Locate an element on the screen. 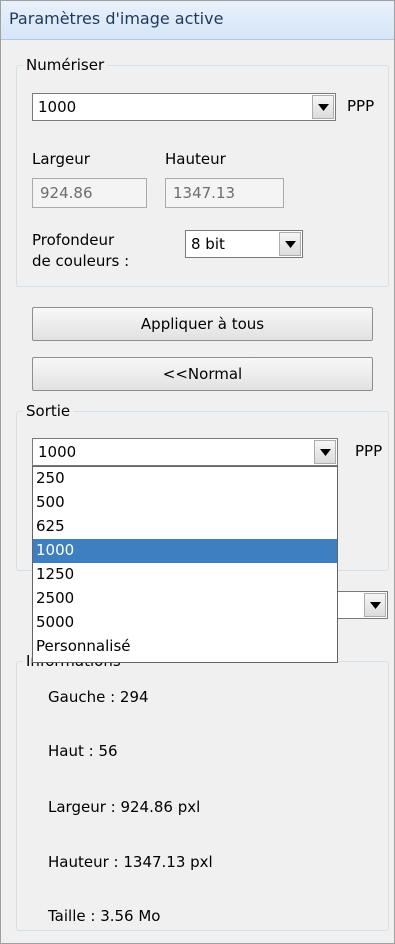 The image size is (395, 944). scan-resolution-select: 1000 is located at coordinates (184, 107).